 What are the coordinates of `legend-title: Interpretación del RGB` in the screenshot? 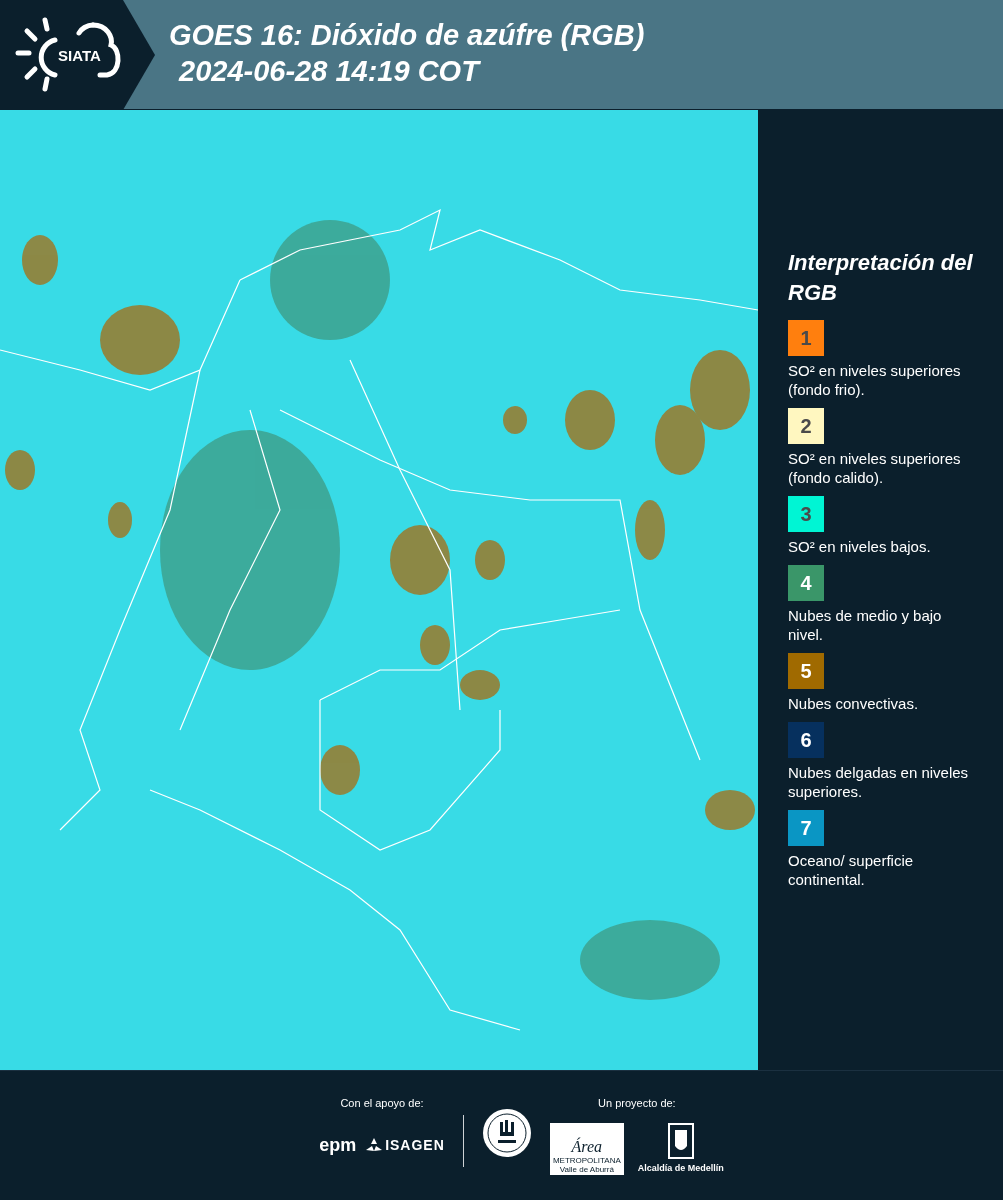 It's located at (880, 278).